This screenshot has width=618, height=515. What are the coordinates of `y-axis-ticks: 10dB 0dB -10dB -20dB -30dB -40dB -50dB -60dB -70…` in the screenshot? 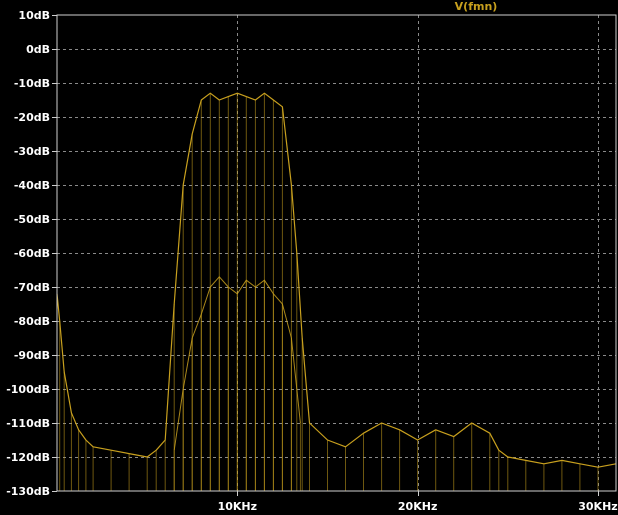 It's located at (31, 253).